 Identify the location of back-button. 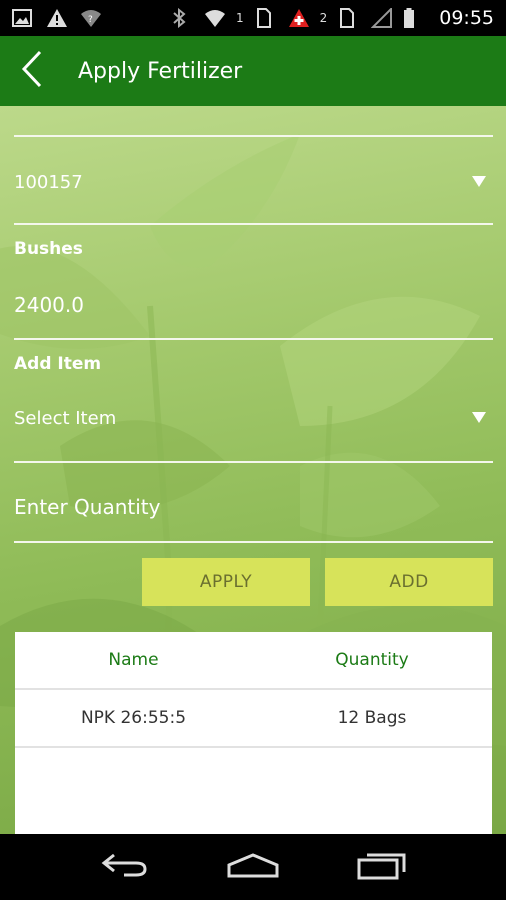
(32, 71).